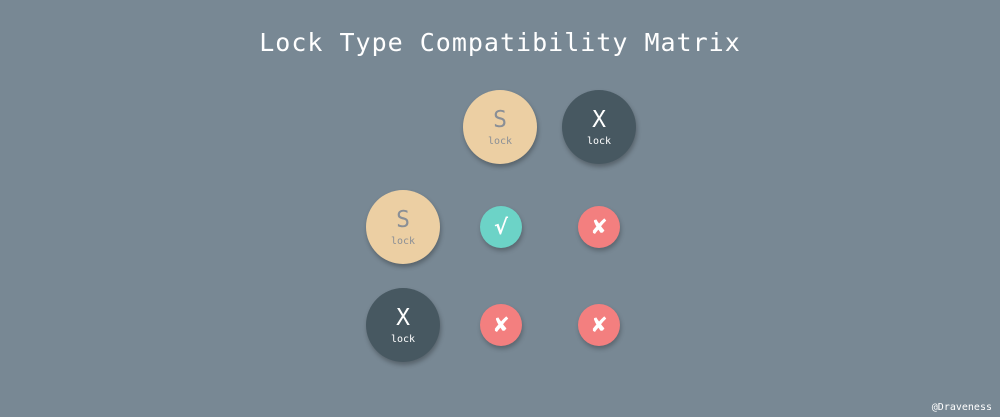 The image size is (1000, 417). I want to click on row-header-x-lock: X lock, so click(403, 325).